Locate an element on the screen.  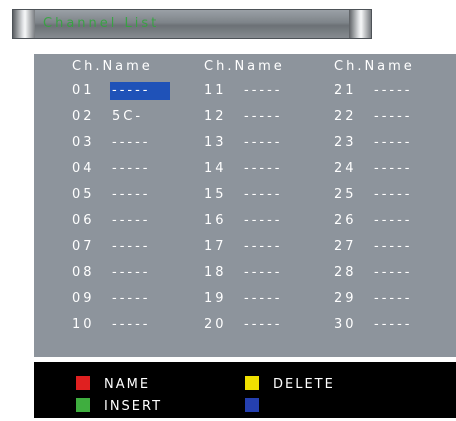
channel-row-20: 20 ----- is located at coordinates (243, 325).